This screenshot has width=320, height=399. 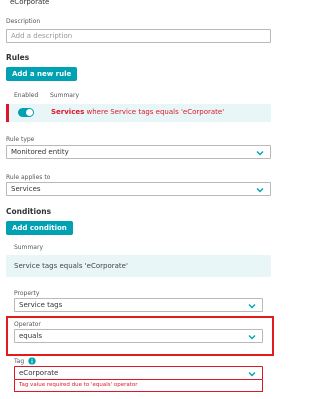 I want to click on property-select: Service tags, so click(x=138, y=305).